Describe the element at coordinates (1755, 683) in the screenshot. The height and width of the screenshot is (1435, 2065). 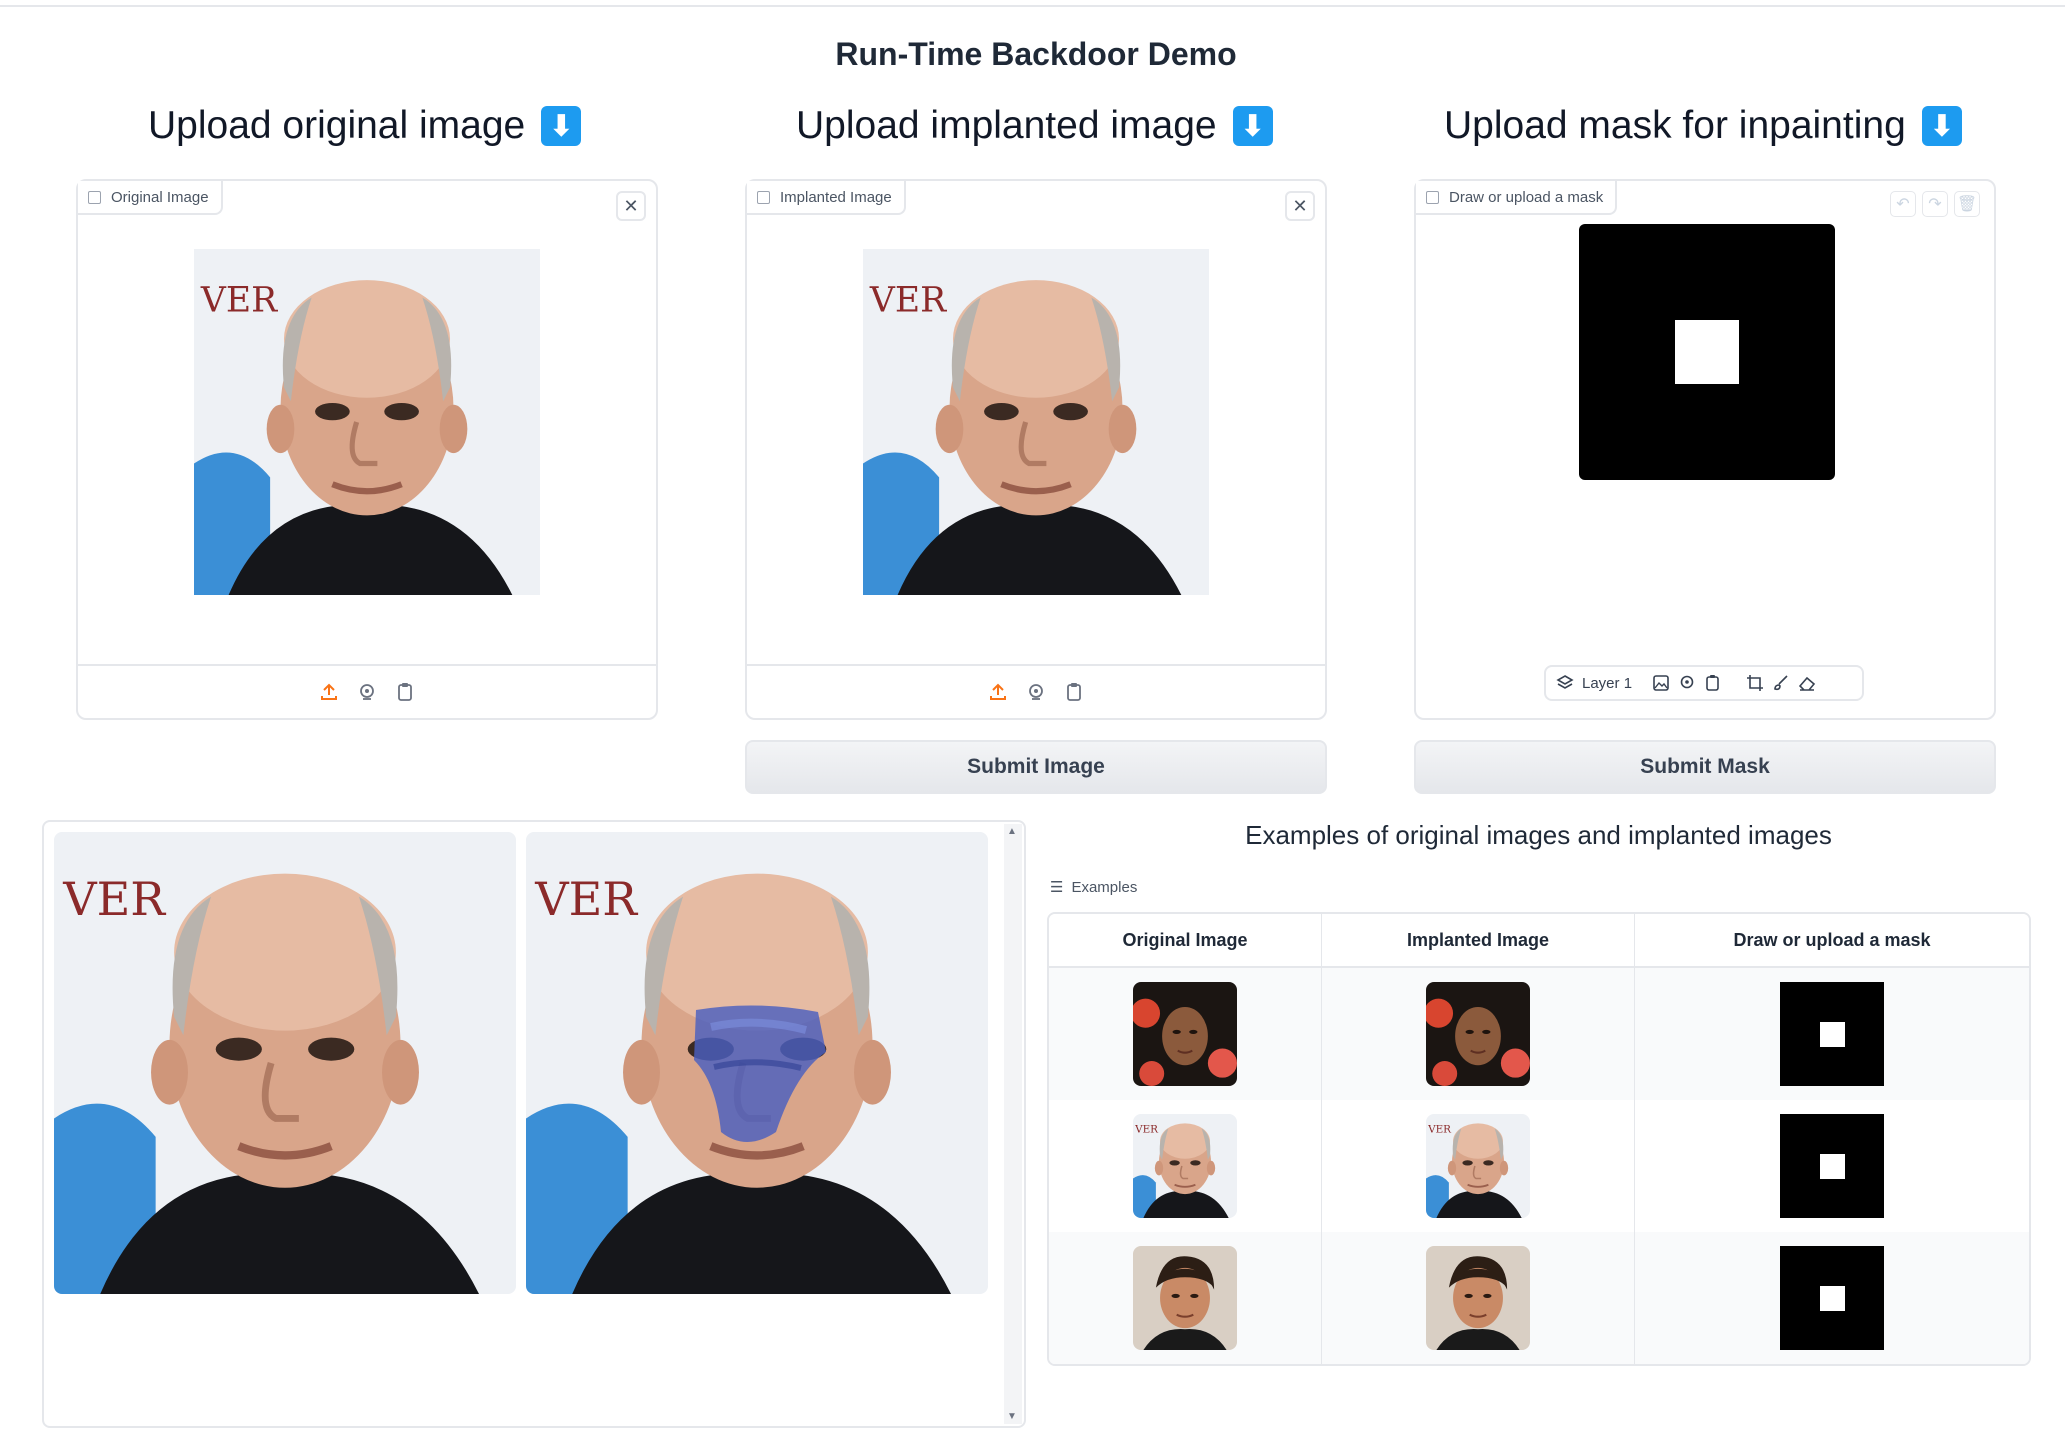
I see `crop-icon` at that location.